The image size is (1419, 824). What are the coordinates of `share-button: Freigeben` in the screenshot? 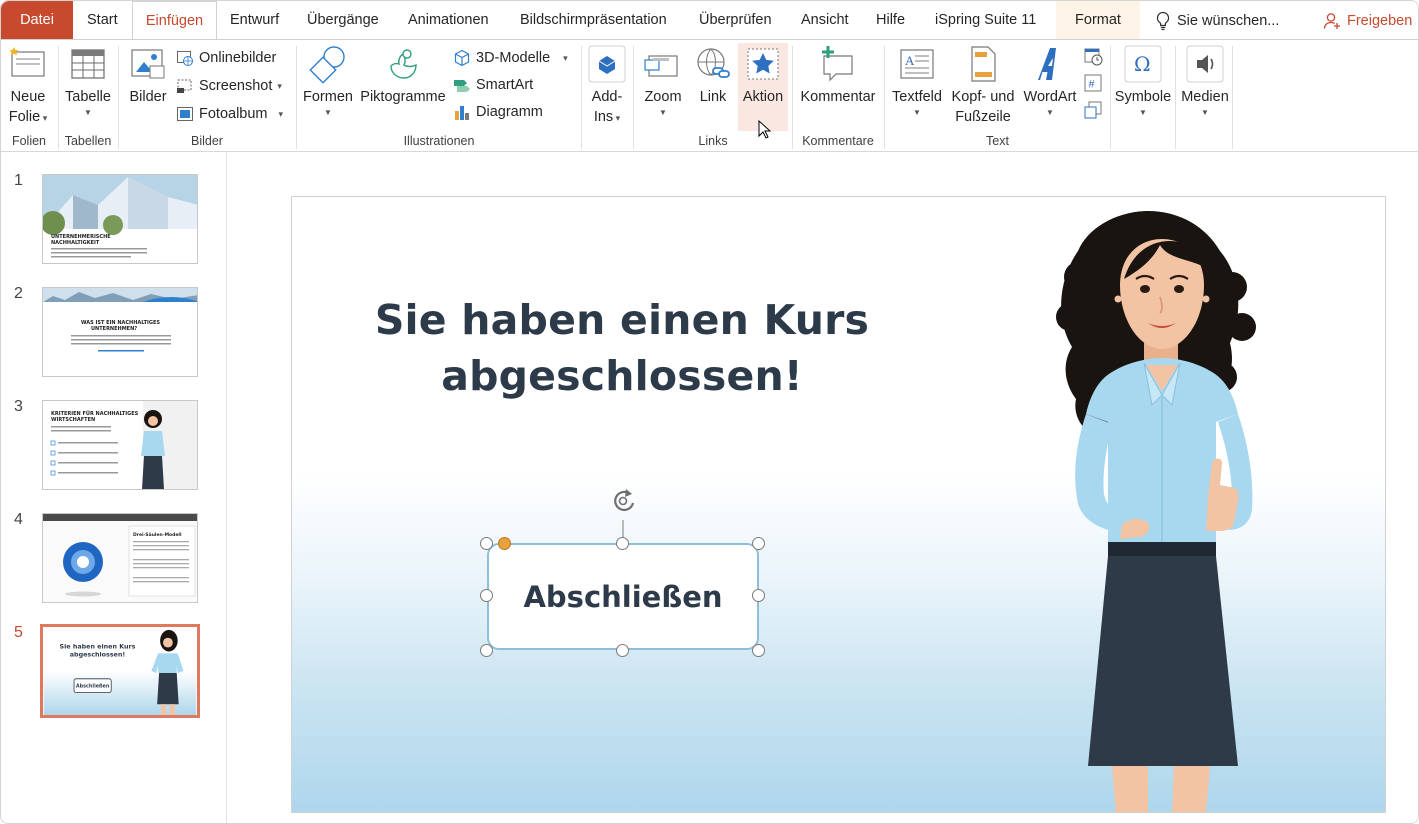 It's located at (1367, 20).